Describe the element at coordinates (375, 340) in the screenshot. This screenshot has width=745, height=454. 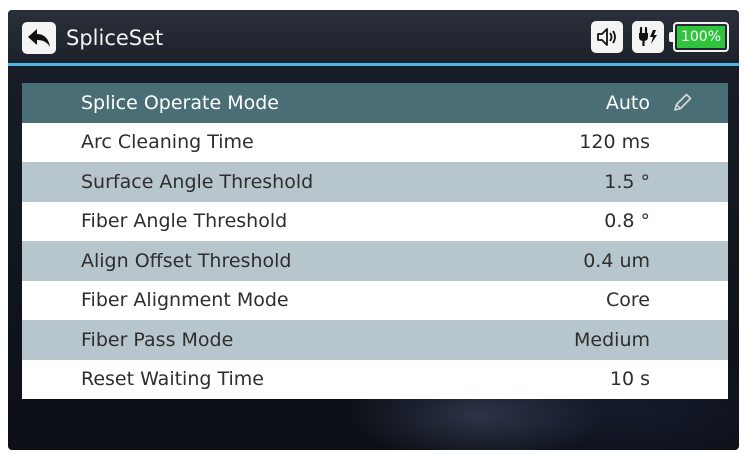
I see `setting-row-fiber-pass-mode: Fiber Pass Mode Medium` at that location.